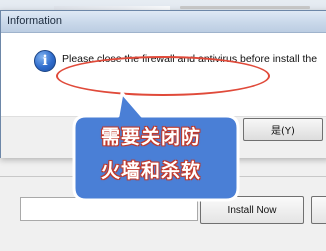 The width and height of the screenshot is (326, 251). What do you see at coordinates (109, 209) in the screenshot?
I see `install-path-field` at bounding box center [109, 209].